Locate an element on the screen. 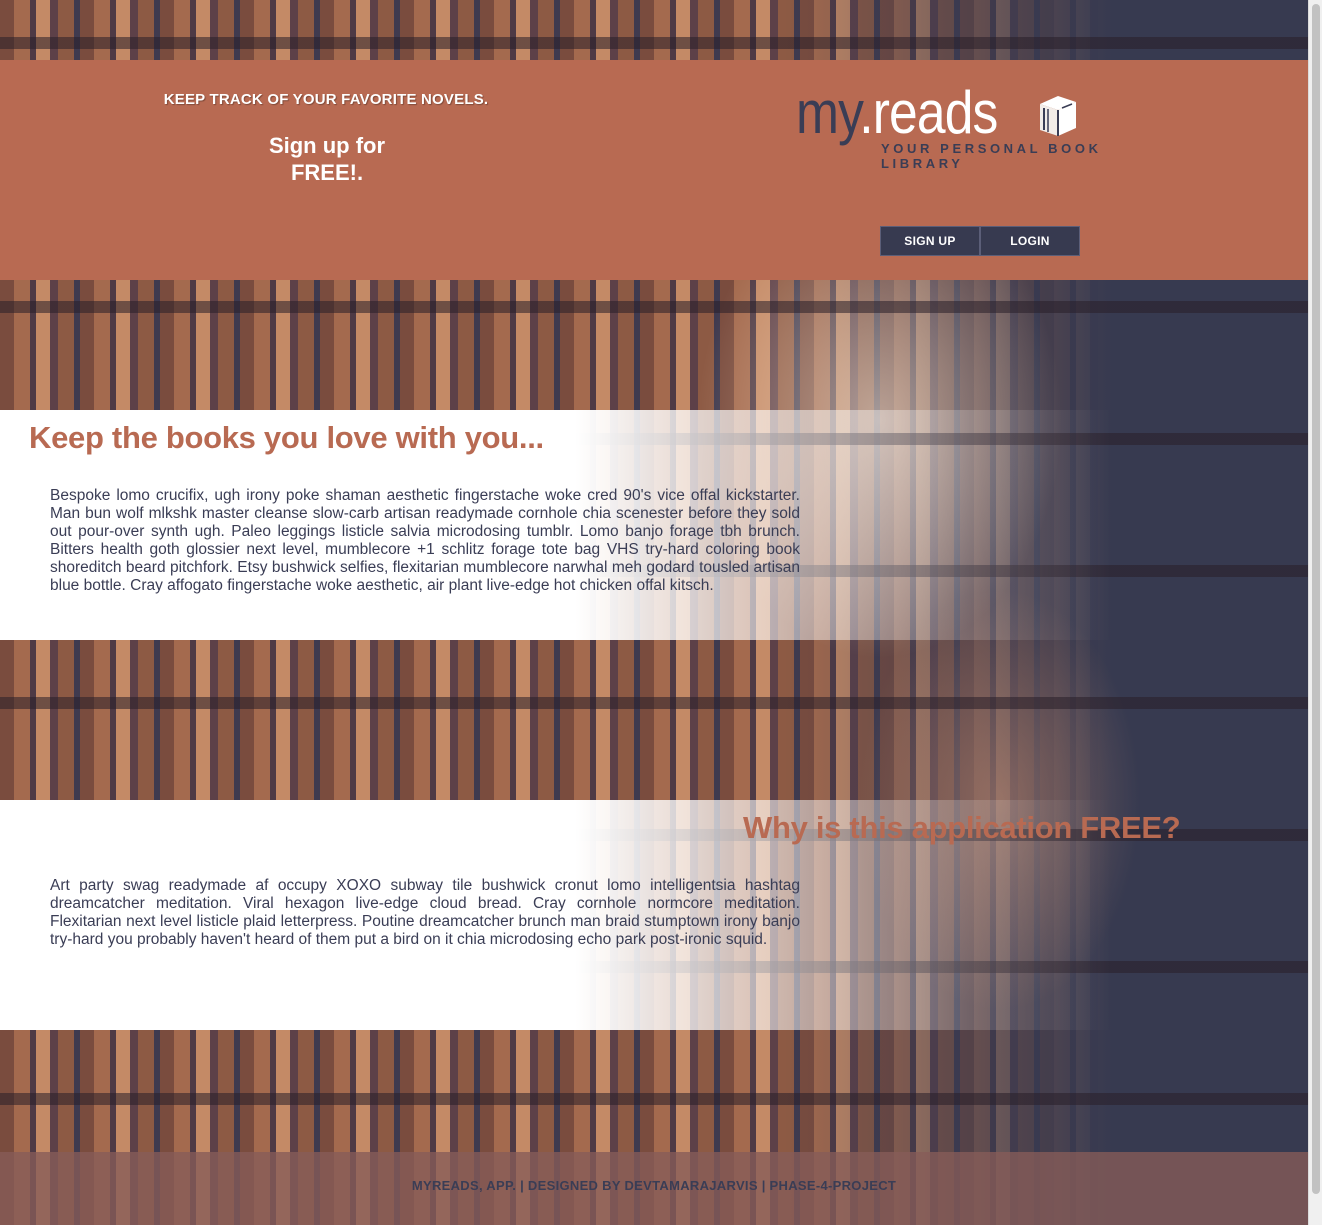 The width and height of the screenshot is (1322, 1225). section-heading: Why is this application FREE? is located at coordinates (962, 827).